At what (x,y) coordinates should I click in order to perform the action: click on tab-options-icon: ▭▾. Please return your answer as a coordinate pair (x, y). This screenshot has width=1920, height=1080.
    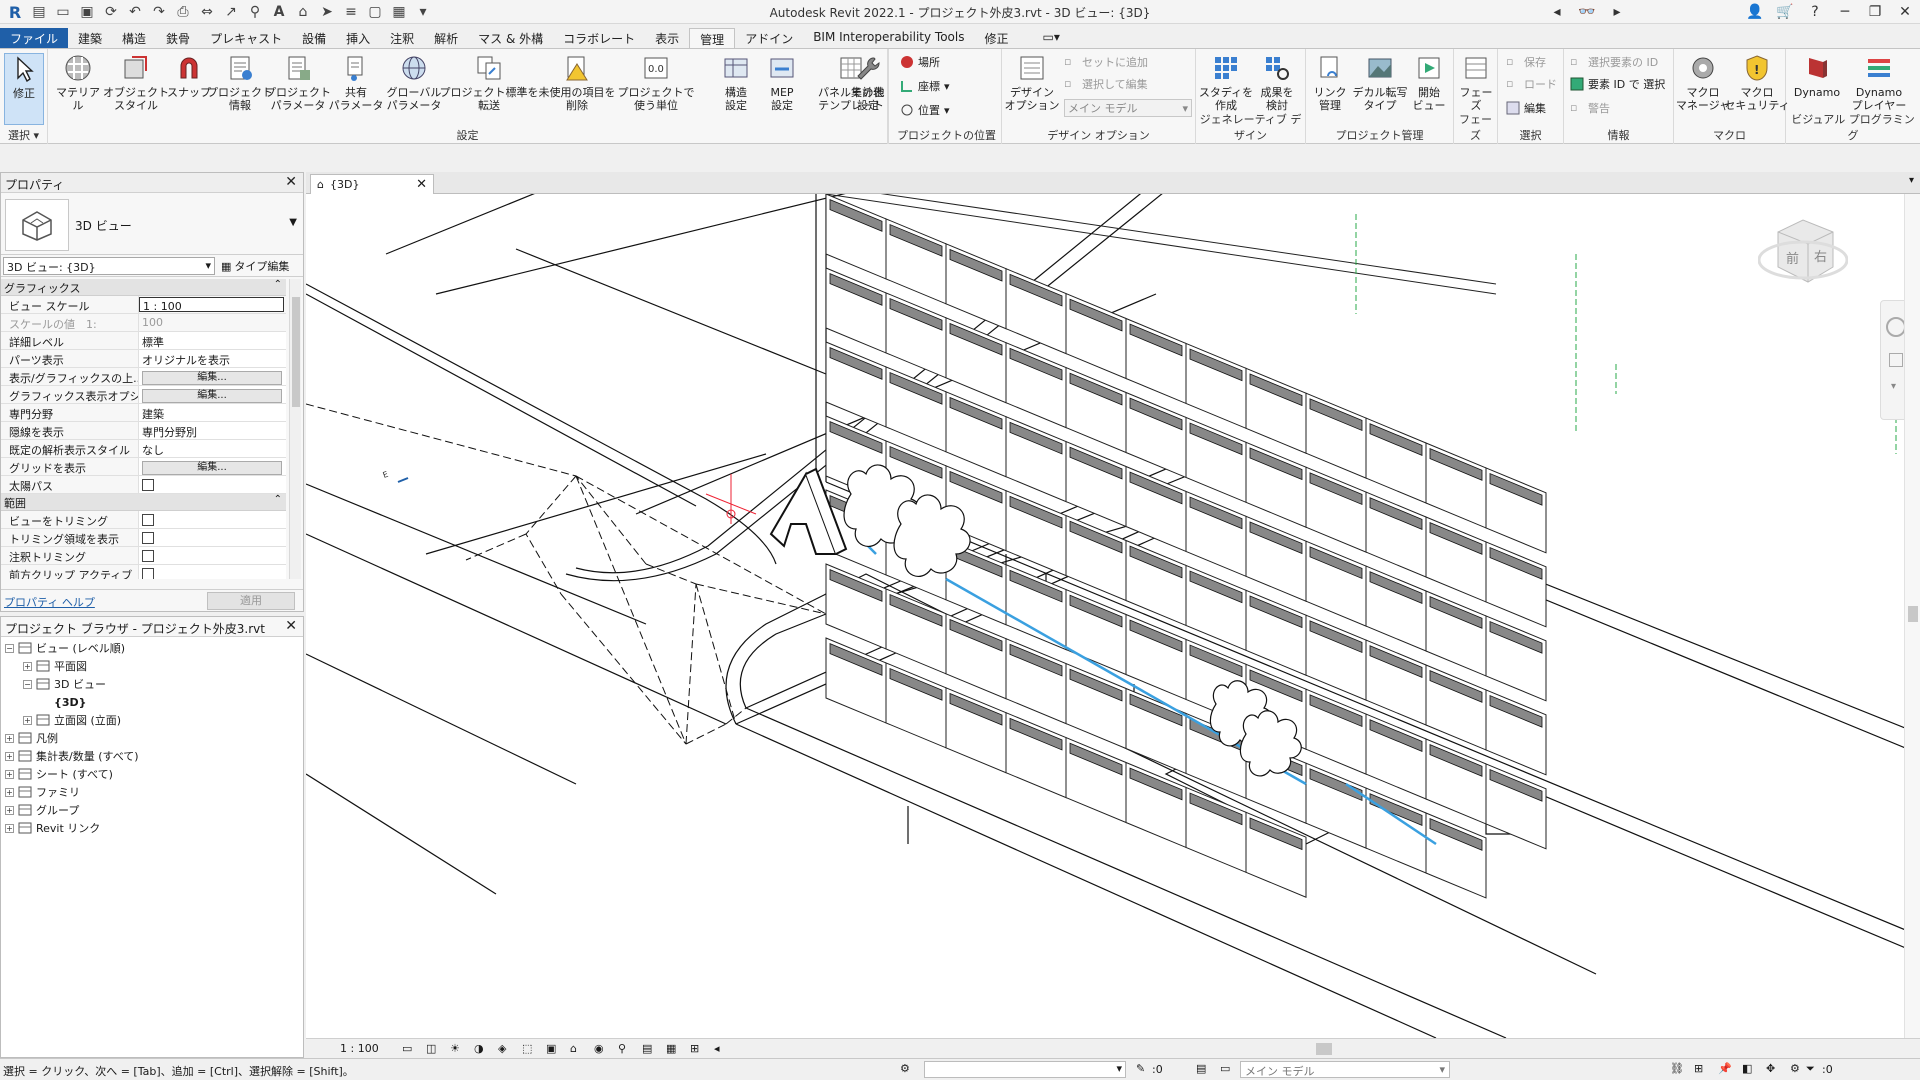
    Looking at the image, I should click on (1051, 38).